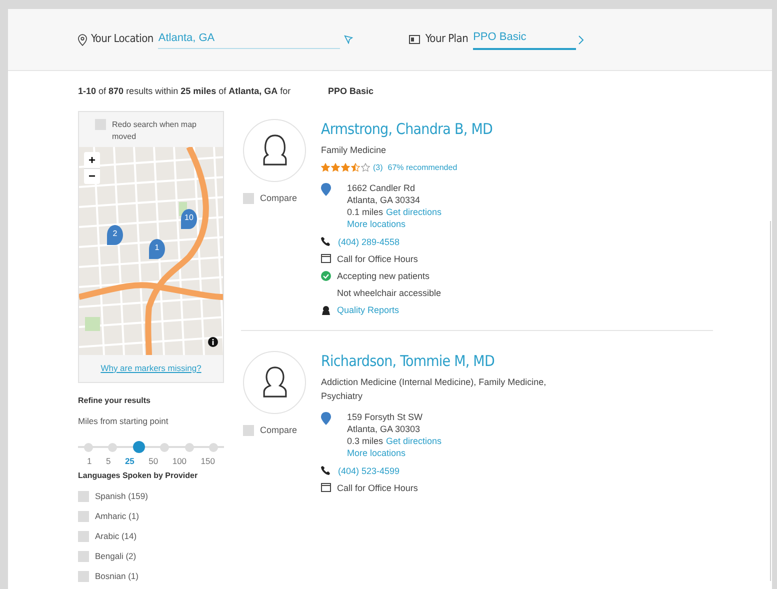 The height and width of the screenshot is (589, 777). Describe the element at coordinates (385, 416) in the screenshot. I see `address-line: 159 Forsyth St SW` at that location.